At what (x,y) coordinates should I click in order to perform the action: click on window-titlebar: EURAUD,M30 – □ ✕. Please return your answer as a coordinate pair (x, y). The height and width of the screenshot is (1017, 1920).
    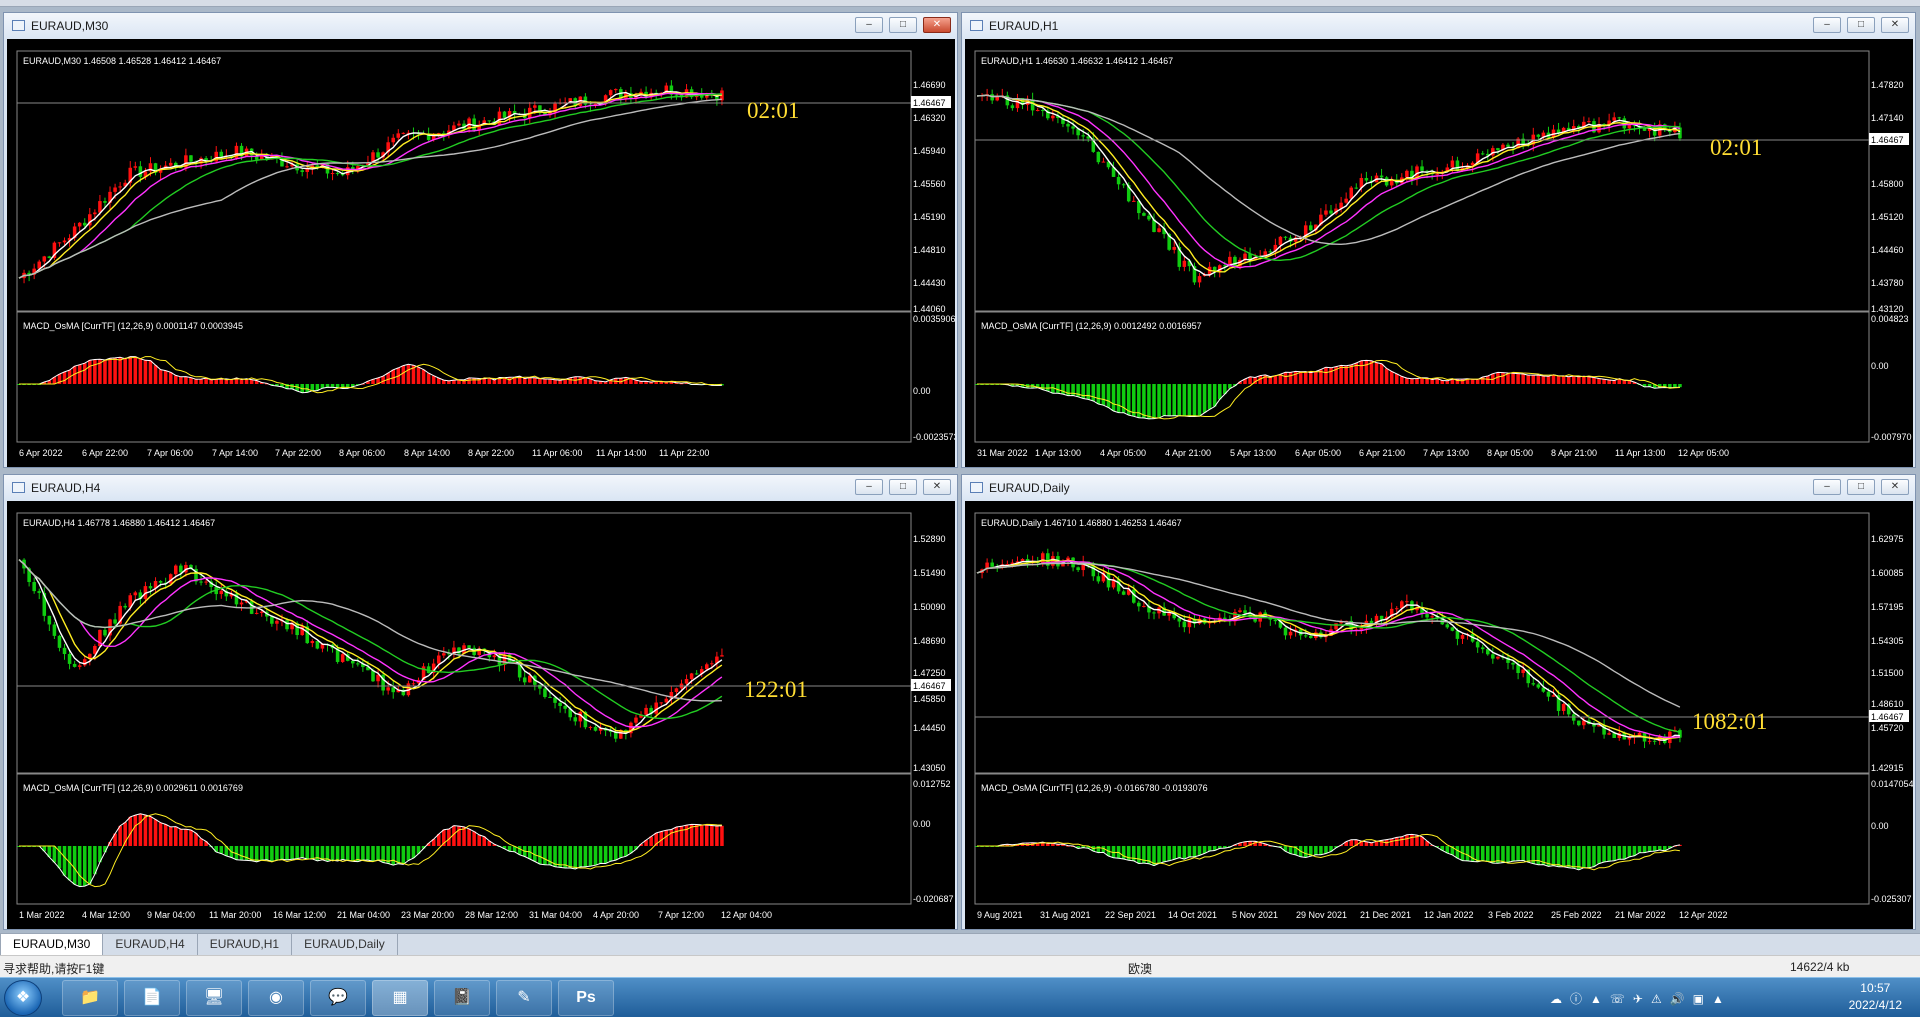
    Looking at the image, I should click on (480, 25).